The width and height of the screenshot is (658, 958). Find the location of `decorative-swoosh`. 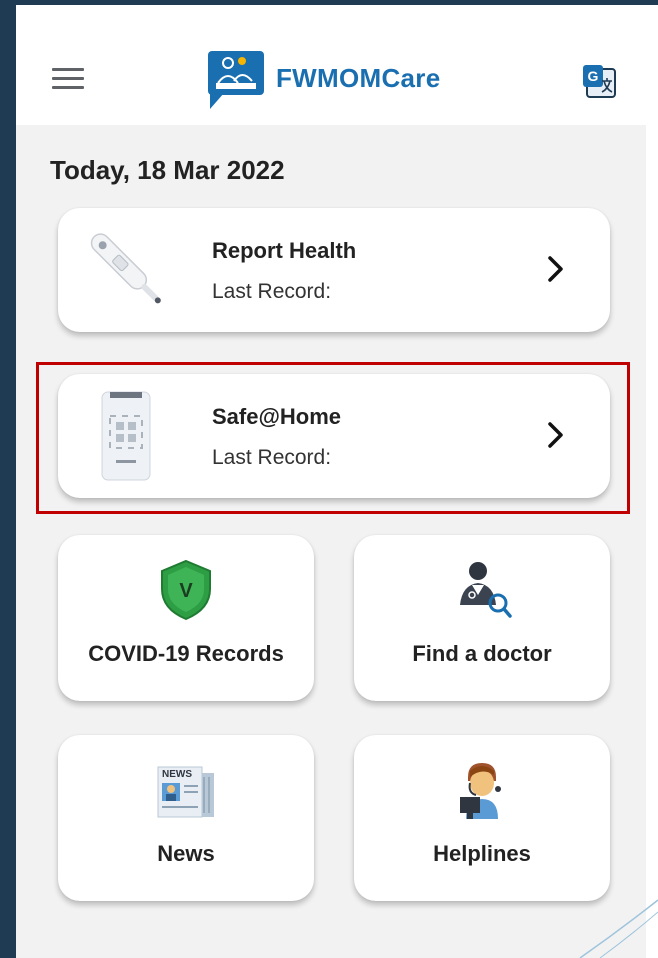

decorative-swoosh is located at coordinates (618, 928).